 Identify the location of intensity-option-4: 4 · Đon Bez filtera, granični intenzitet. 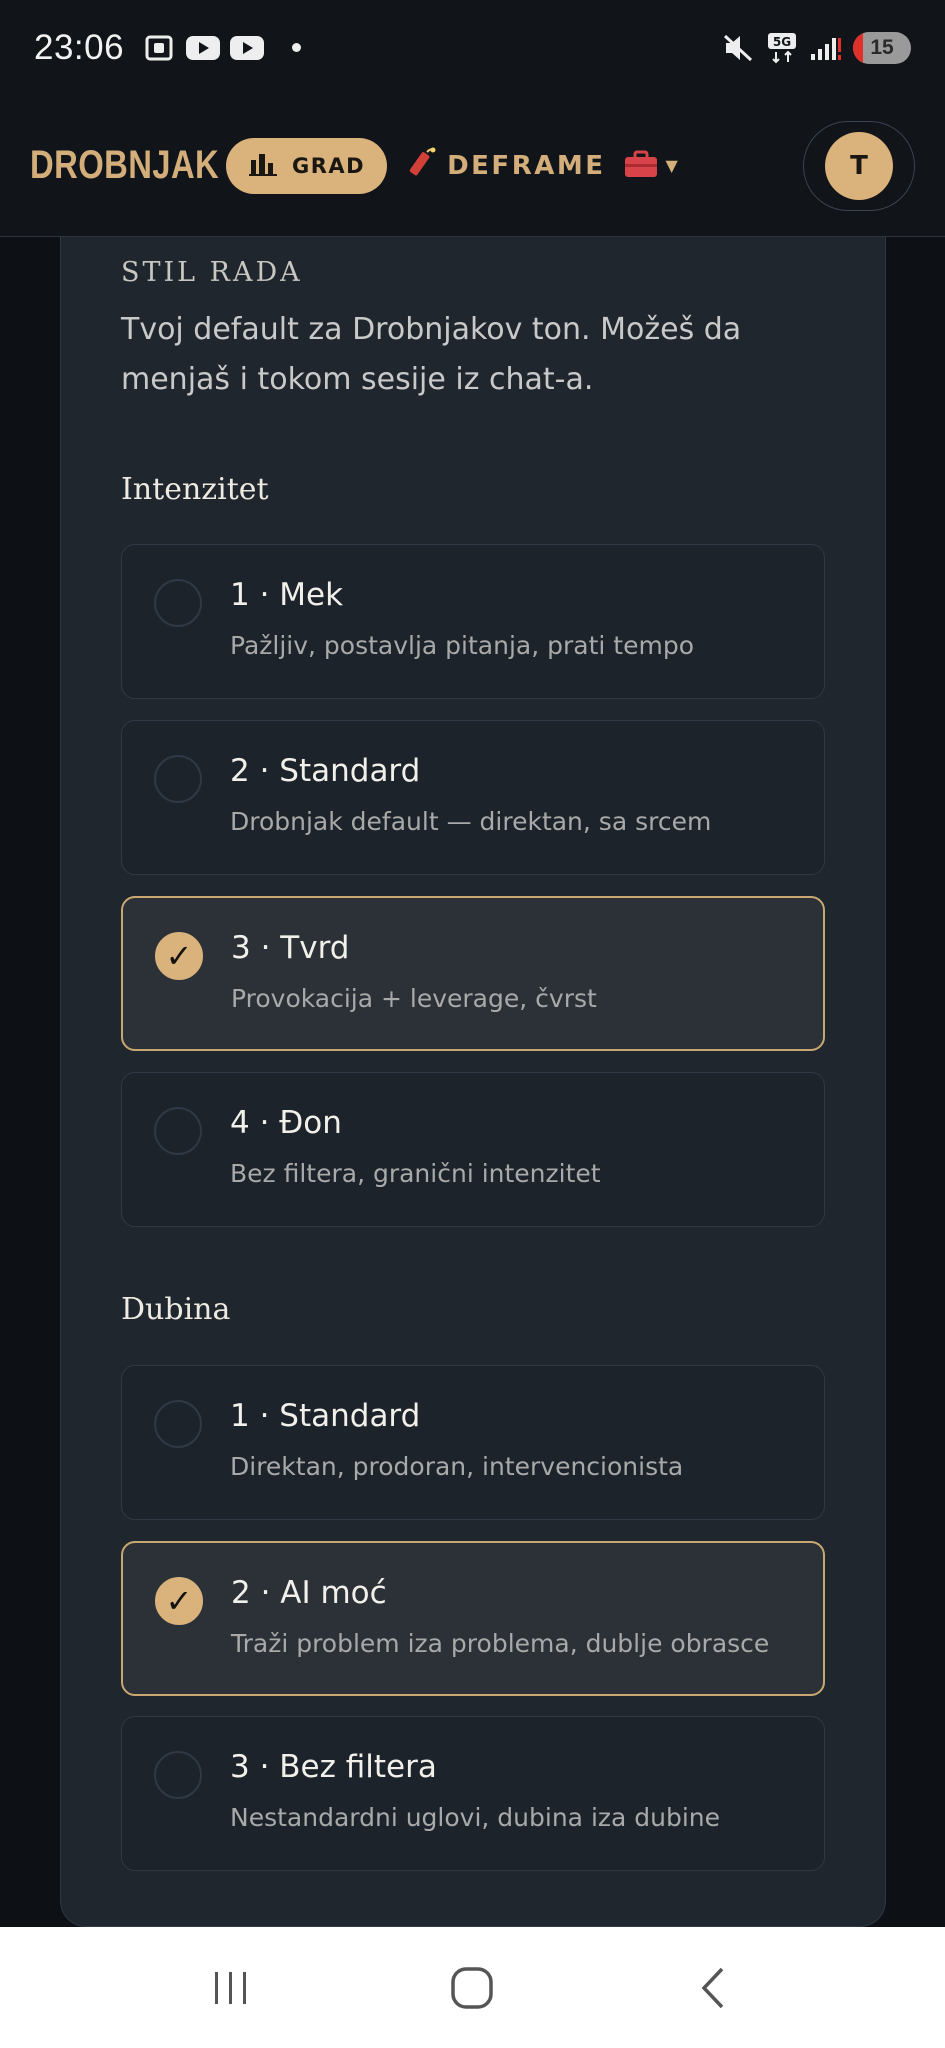
(473, 1149).